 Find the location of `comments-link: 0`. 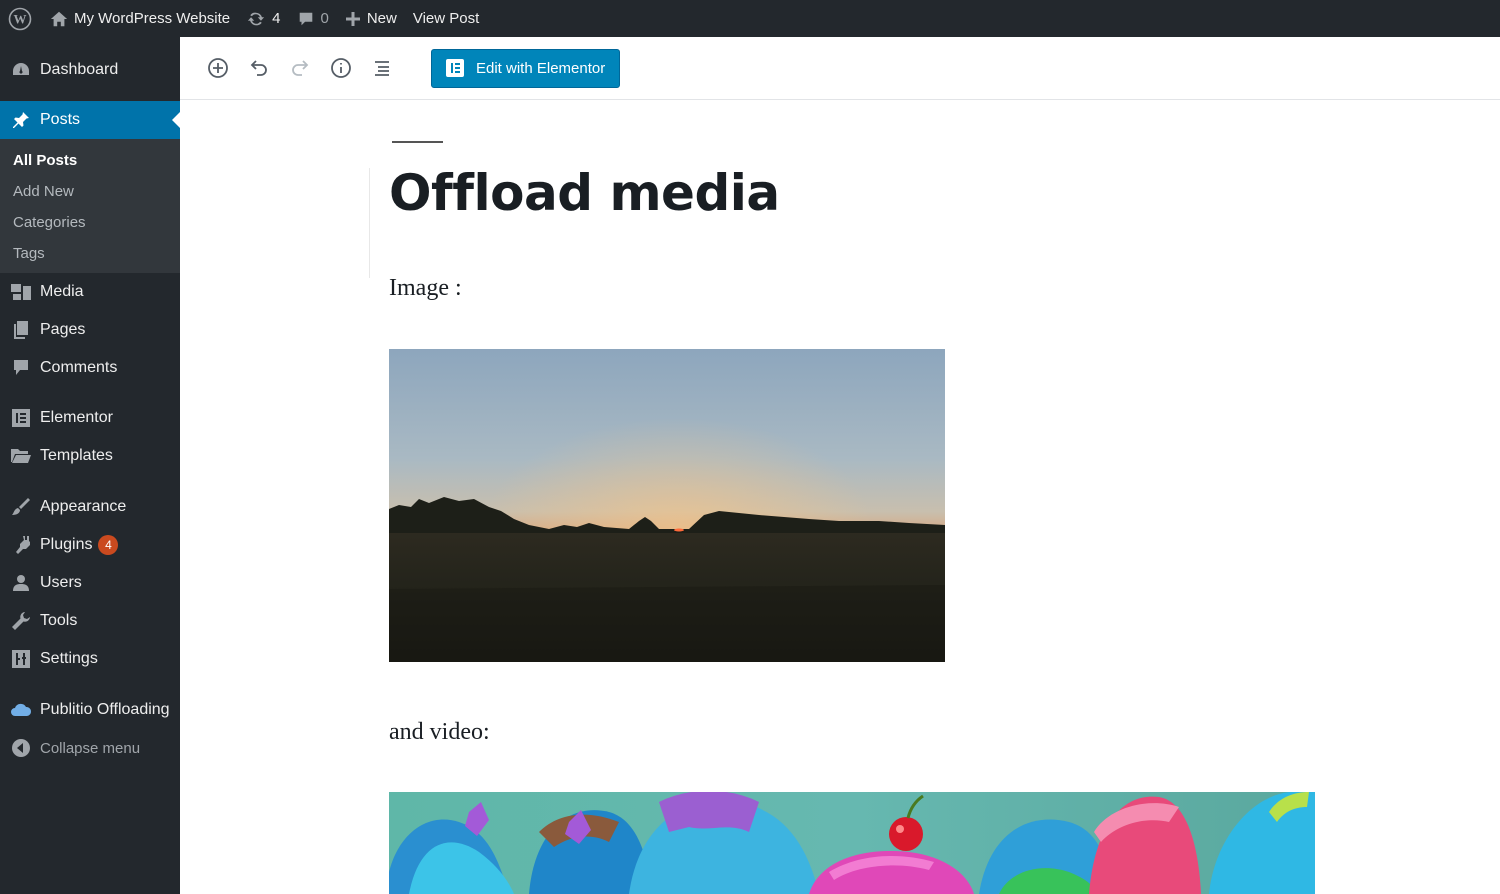

comments-link: 0 is located at coordinates (313, 18).